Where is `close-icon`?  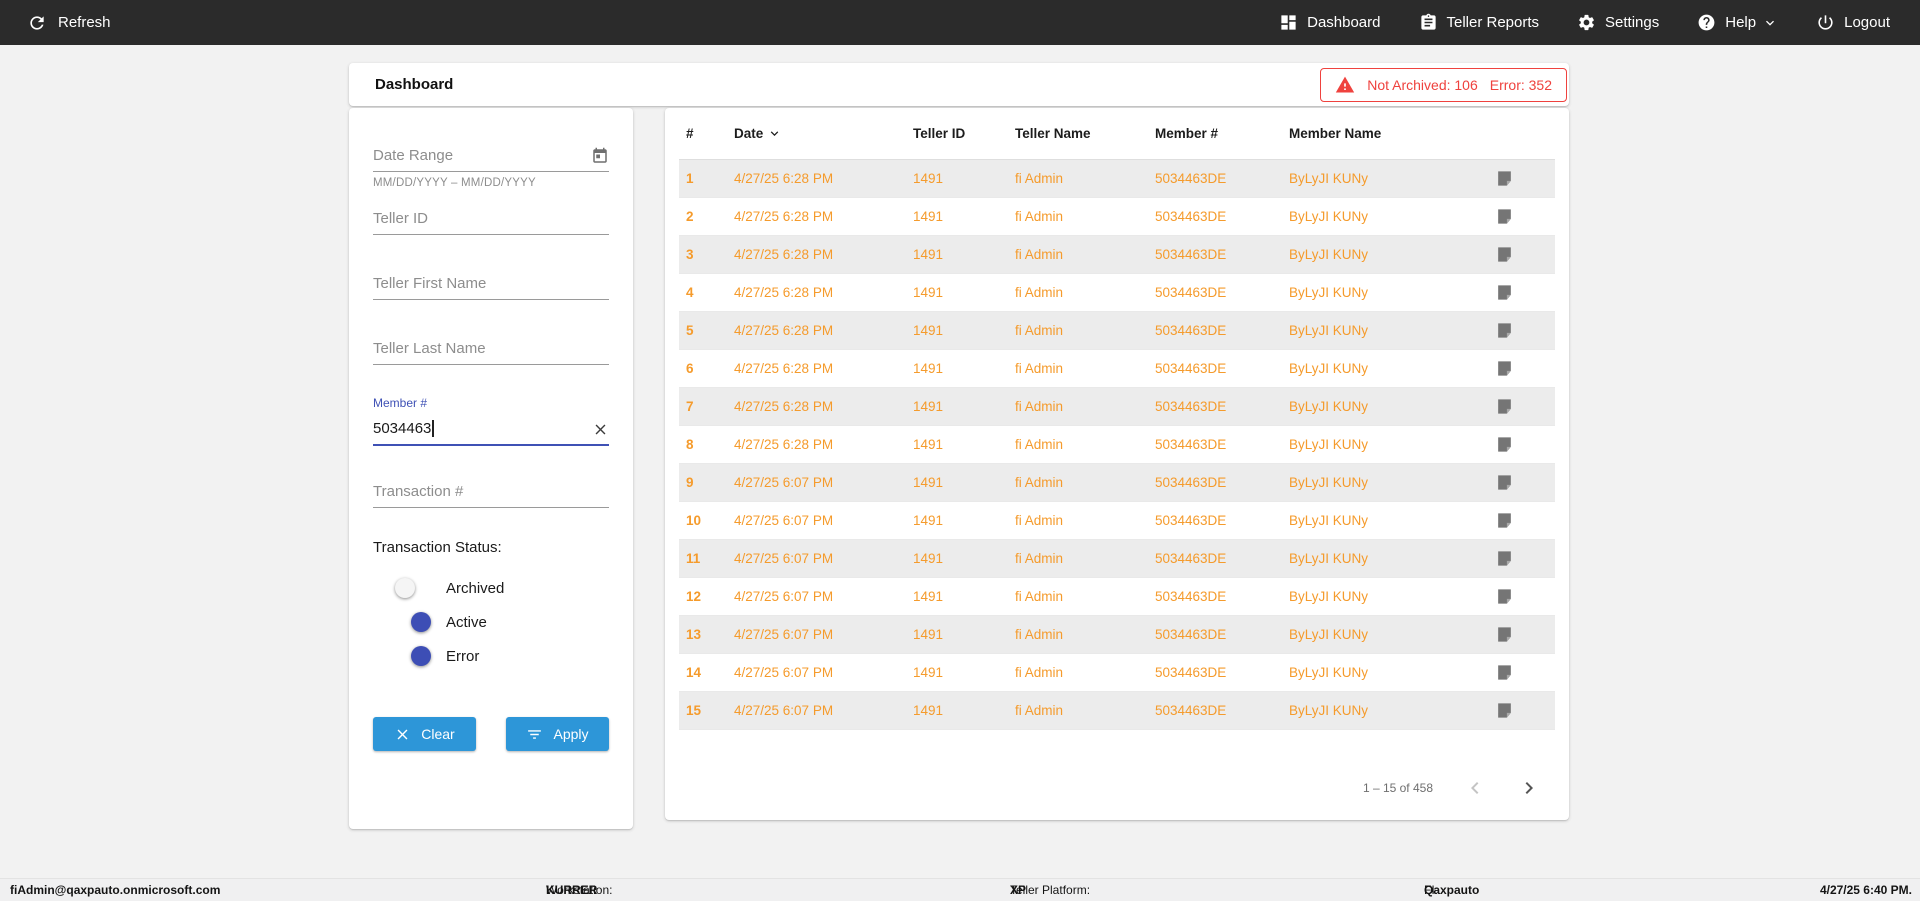 close-icon is located at coordinates (402, 734).